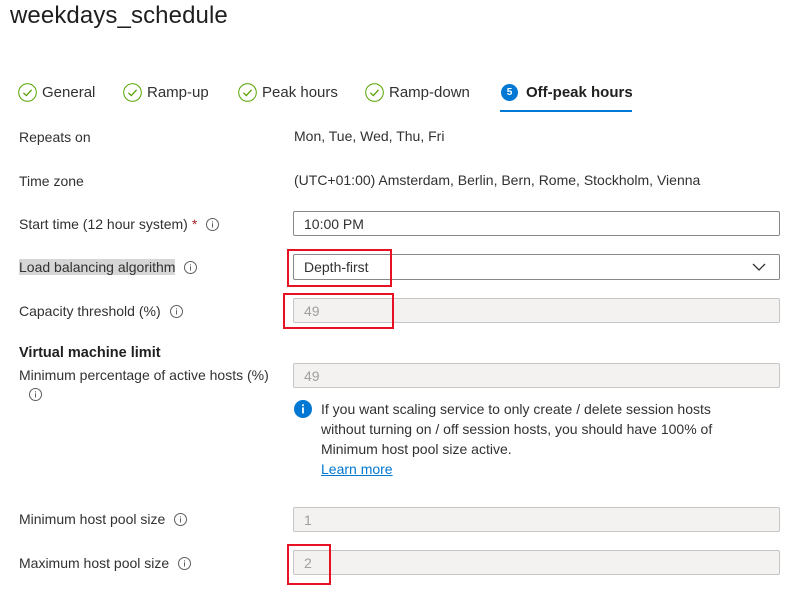 This screenshot has width=804, height=609. Describe the element at coordinates (369, 136) in the screenshot. I see `repeats-on-value: Mon, Tue, Wed, Thu, Fri` at that location.